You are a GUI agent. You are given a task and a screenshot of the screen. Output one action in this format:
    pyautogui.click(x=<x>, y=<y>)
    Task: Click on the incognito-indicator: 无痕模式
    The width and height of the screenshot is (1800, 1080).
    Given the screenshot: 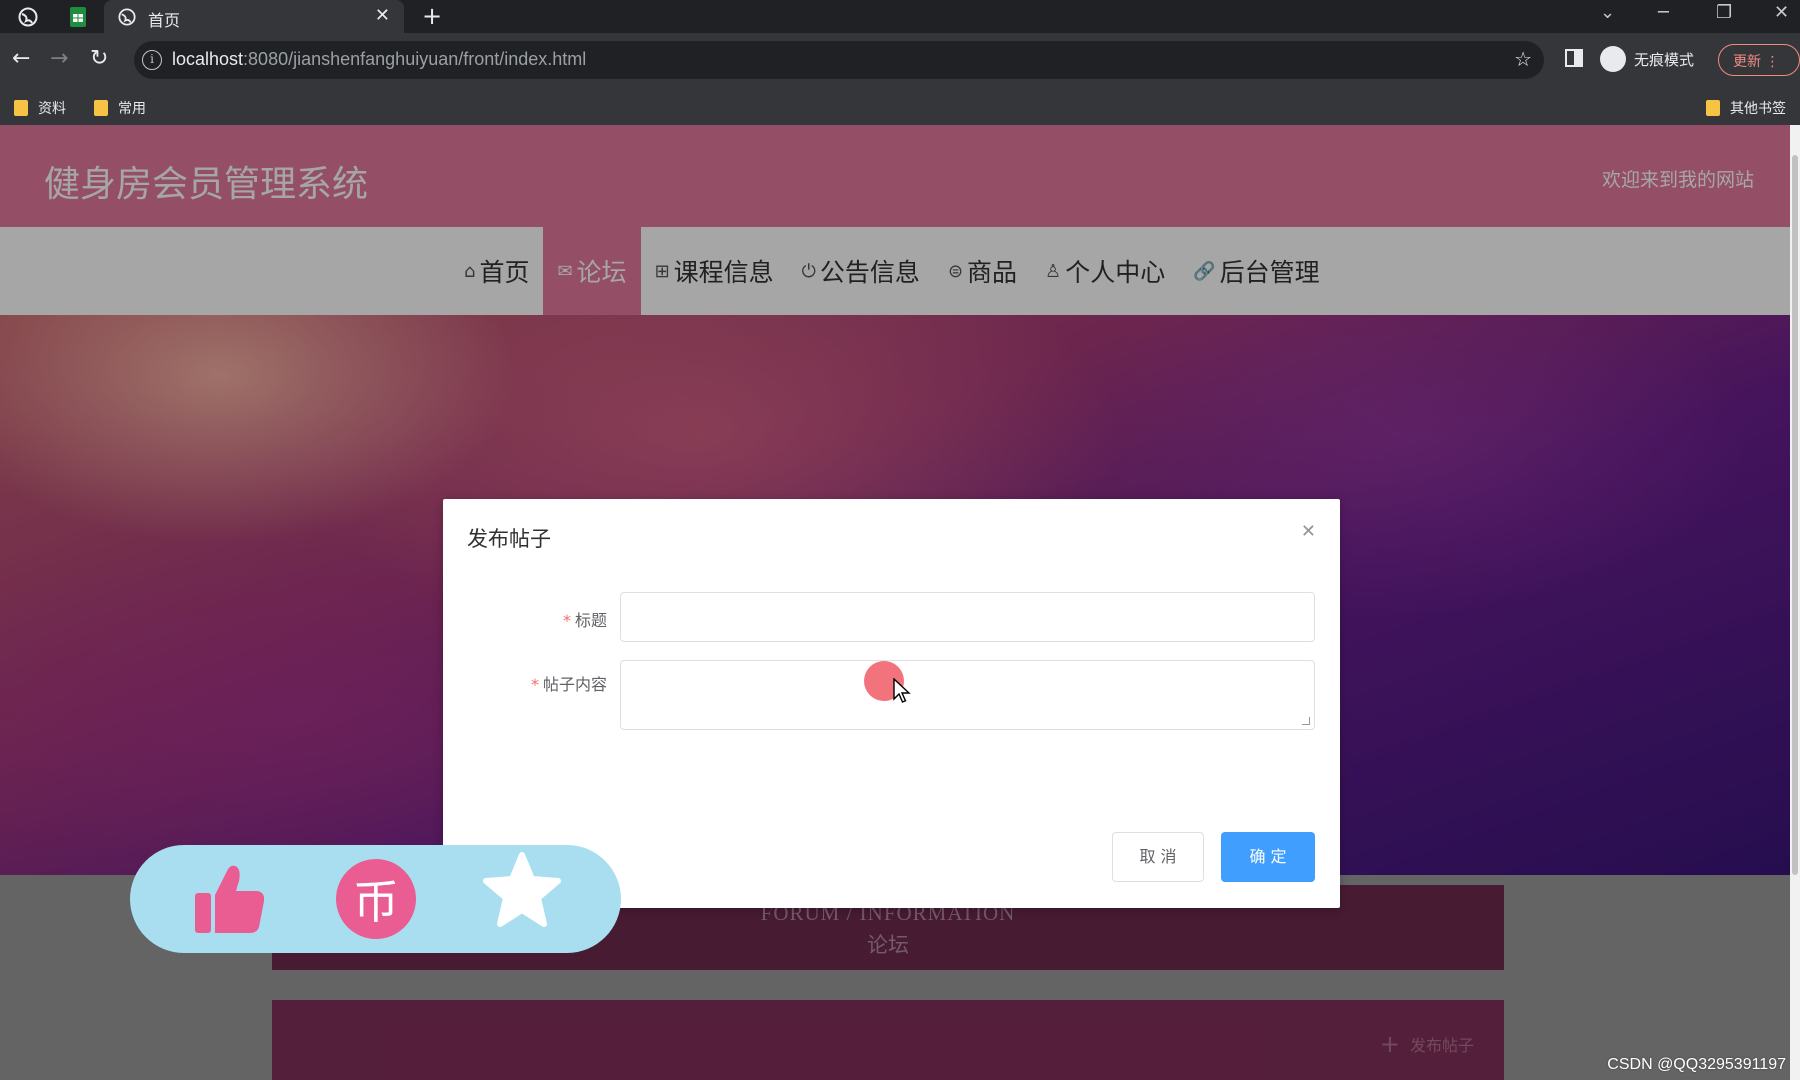 What is the action you would take?
    pyautogui.click(x=1647, y=59)
    